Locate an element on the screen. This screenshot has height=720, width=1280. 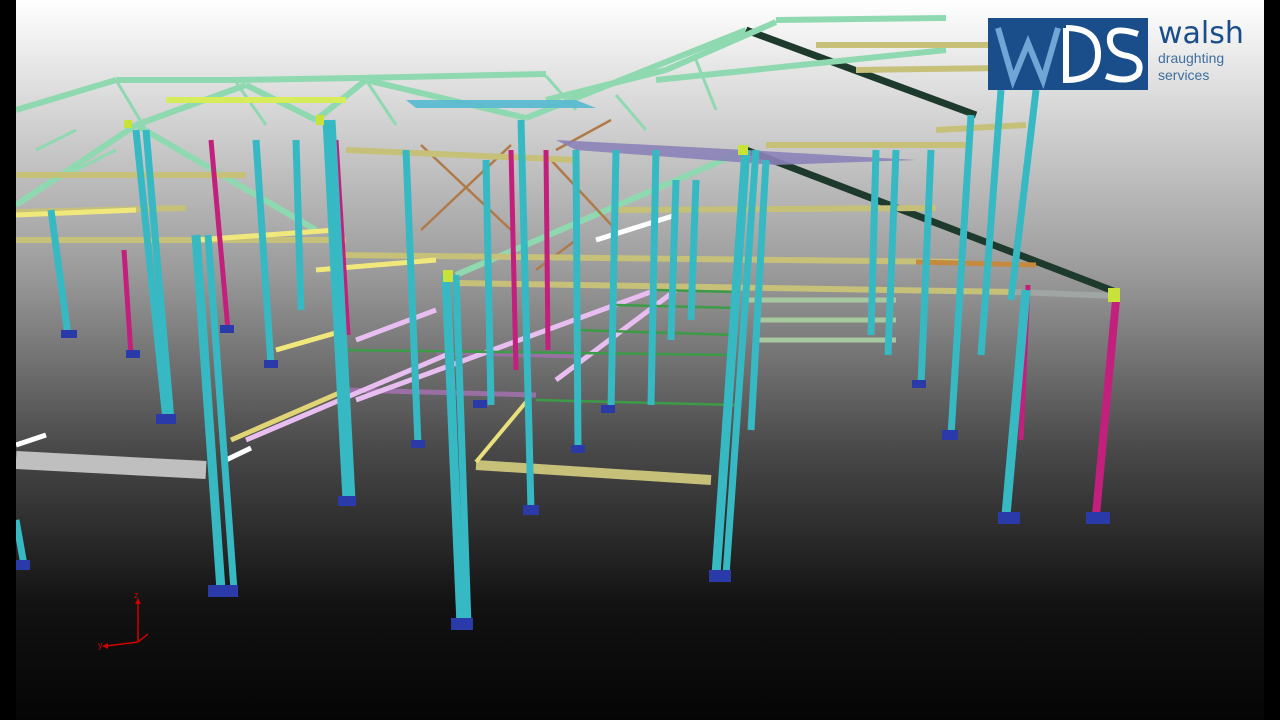
logo-tagline-line1: draughting is located at coordinates (1191, 58).